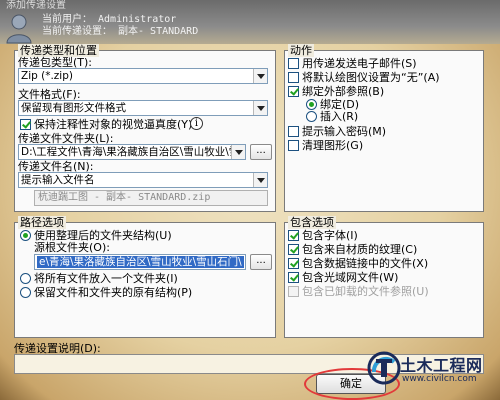 Image resolution: width=500 pixels, height=400 pixels. What do you see at coordinates (19, 29) in the screenshot?
I see `user-icon` at bounding box center [19, 29].